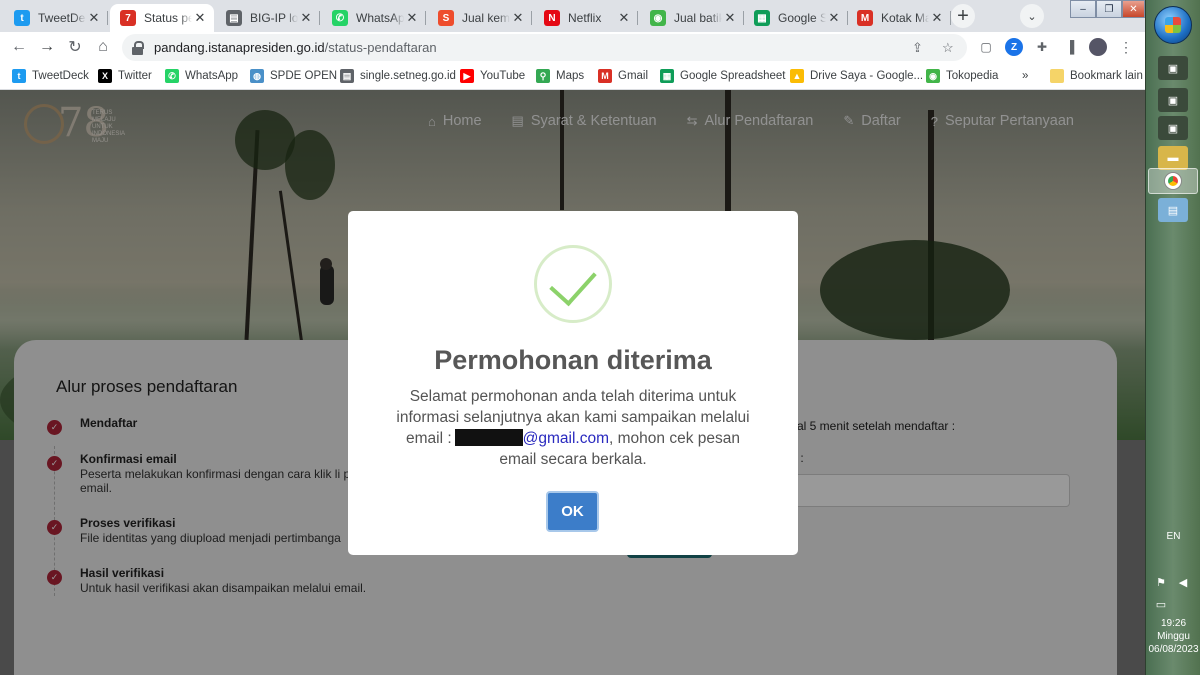  Describe the element at coordinates (1042, 47) in the screenshot. I see `puzzle-icon: ✚` at that location.